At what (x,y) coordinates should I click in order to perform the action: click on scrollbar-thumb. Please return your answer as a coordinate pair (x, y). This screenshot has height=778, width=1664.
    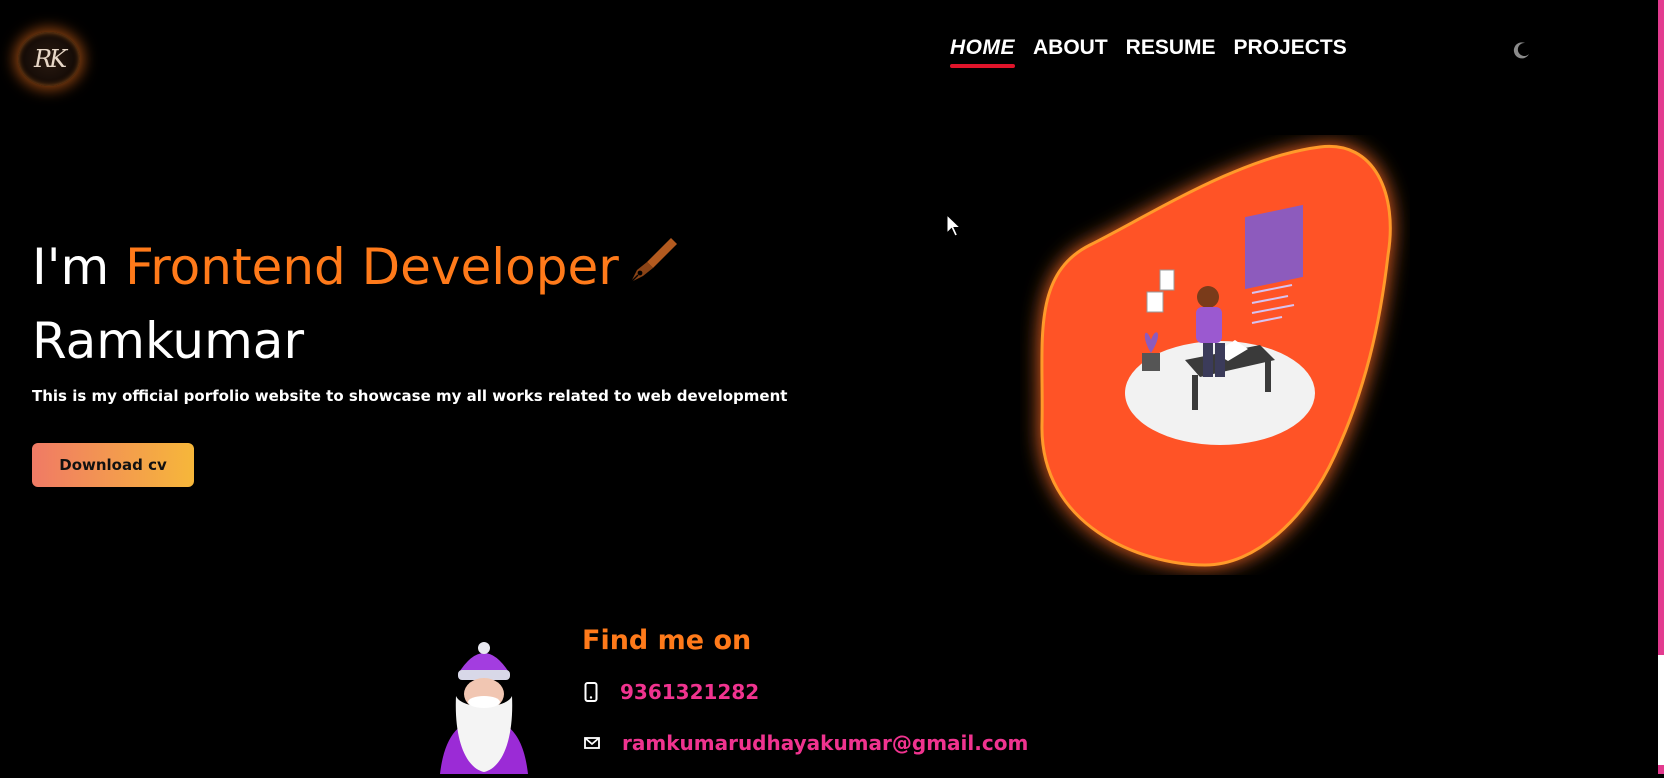
    Looking at the image, I should click on (1661, 710).